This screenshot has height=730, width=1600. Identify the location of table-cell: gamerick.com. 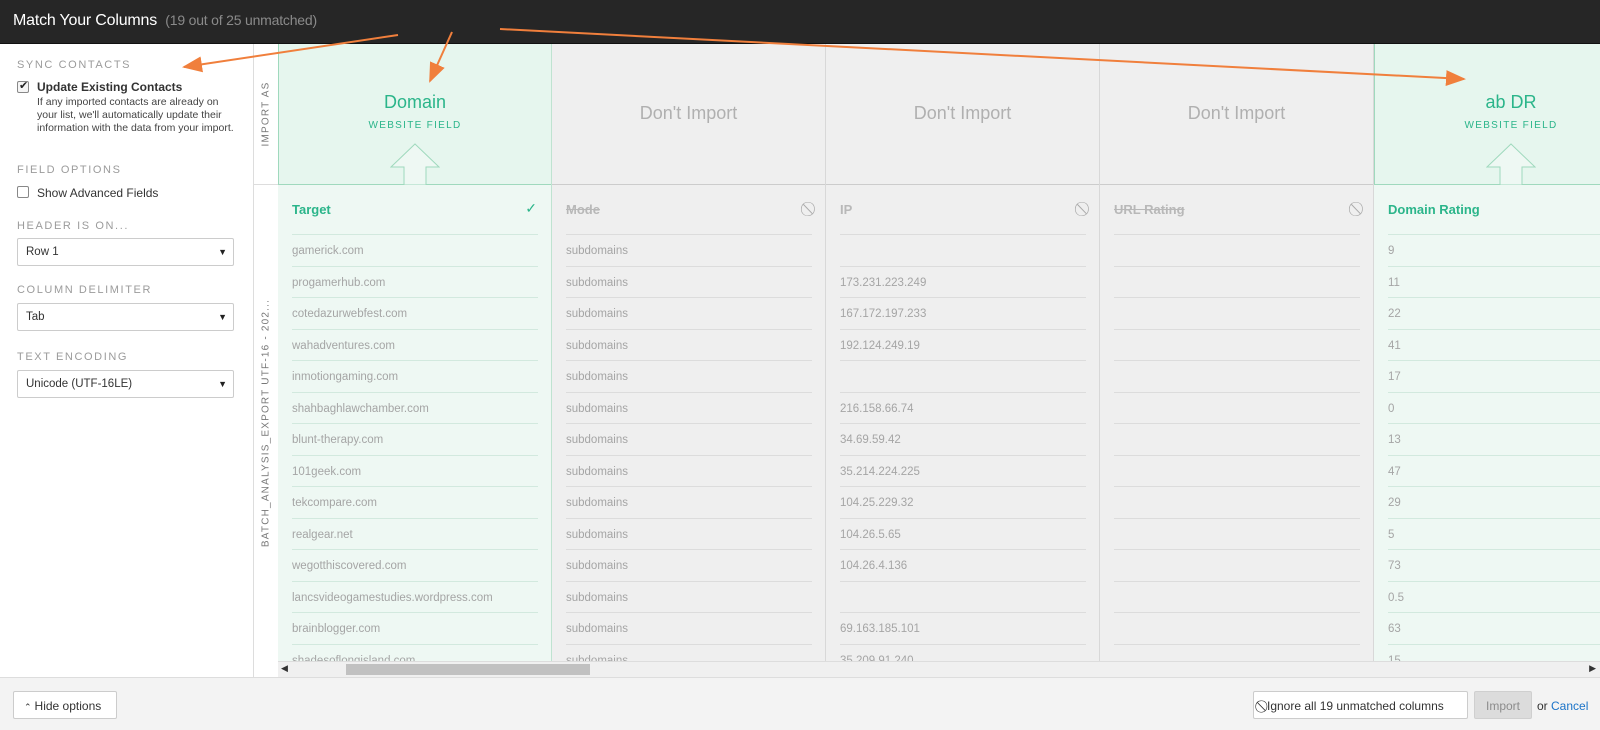
(415, 249).